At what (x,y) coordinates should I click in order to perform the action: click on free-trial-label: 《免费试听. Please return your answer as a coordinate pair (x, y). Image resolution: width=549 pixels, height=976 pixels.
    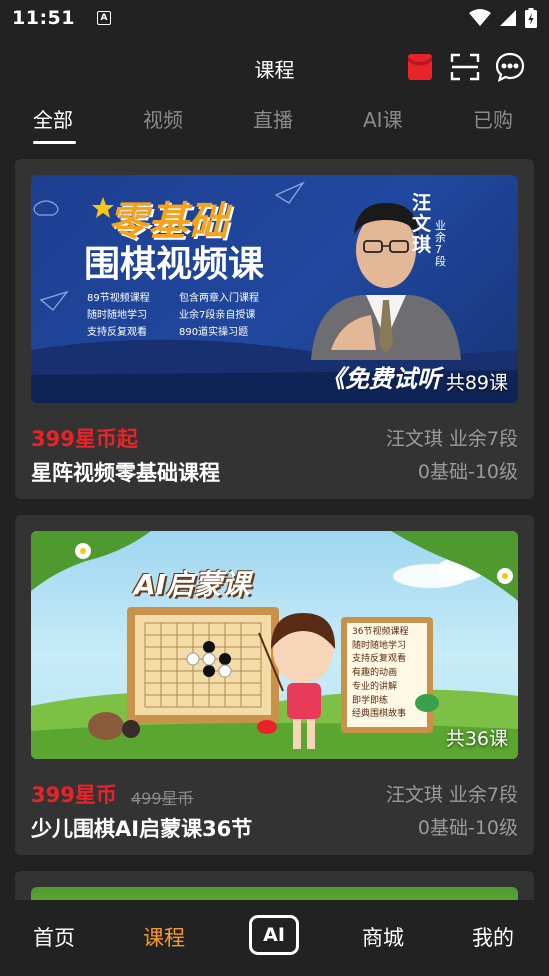
    Looking at the image, I should click on (381, 379).